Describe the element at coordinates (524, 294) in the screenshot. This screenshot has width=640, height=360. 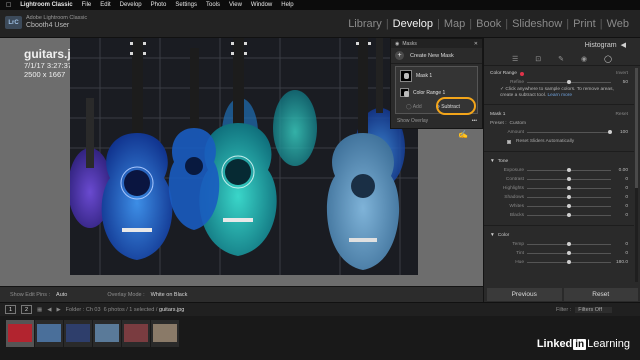
I see `previous-button: Previous` at that location.